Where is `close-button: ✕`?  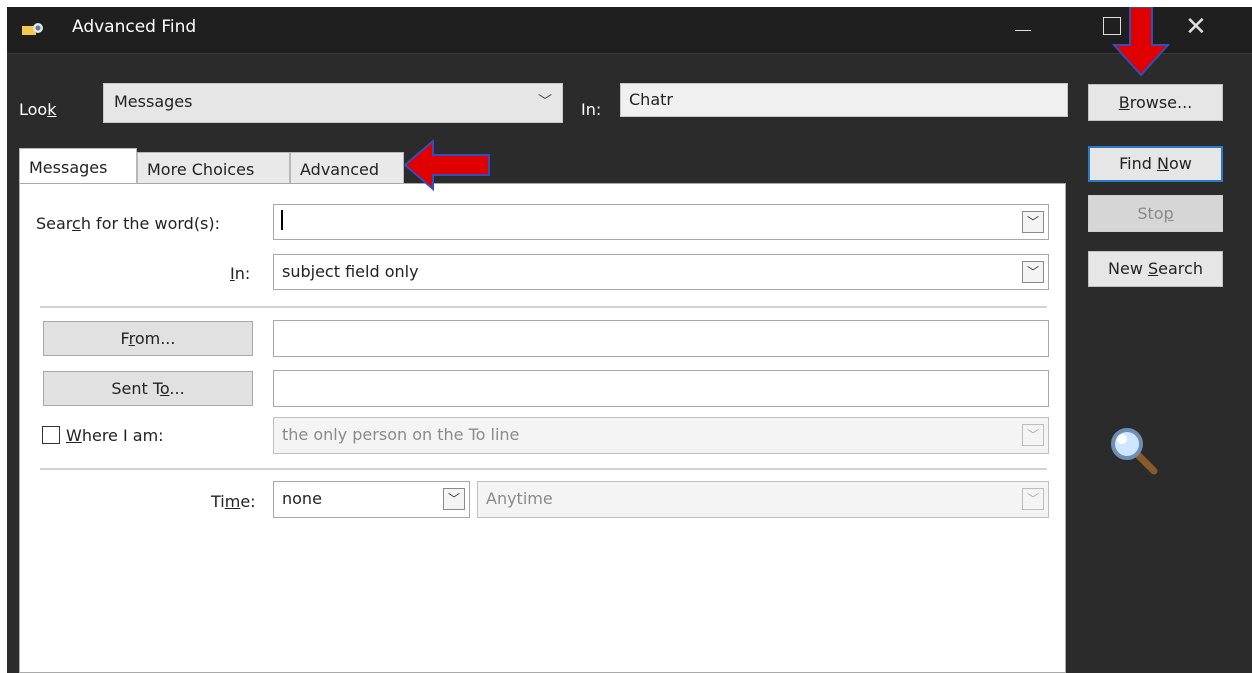 close-button: ✕ is located at coordinates (1192, 30).